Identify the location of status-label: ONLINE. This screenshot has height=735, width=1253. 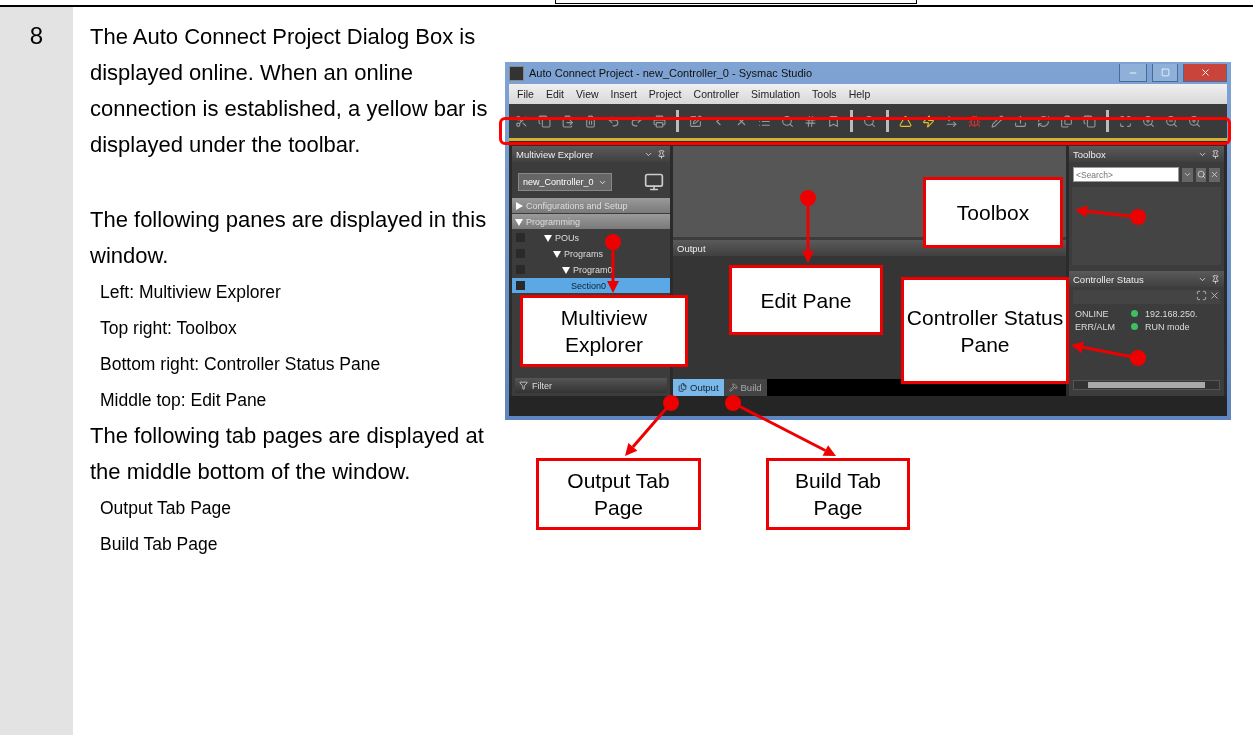
(1092, 313).